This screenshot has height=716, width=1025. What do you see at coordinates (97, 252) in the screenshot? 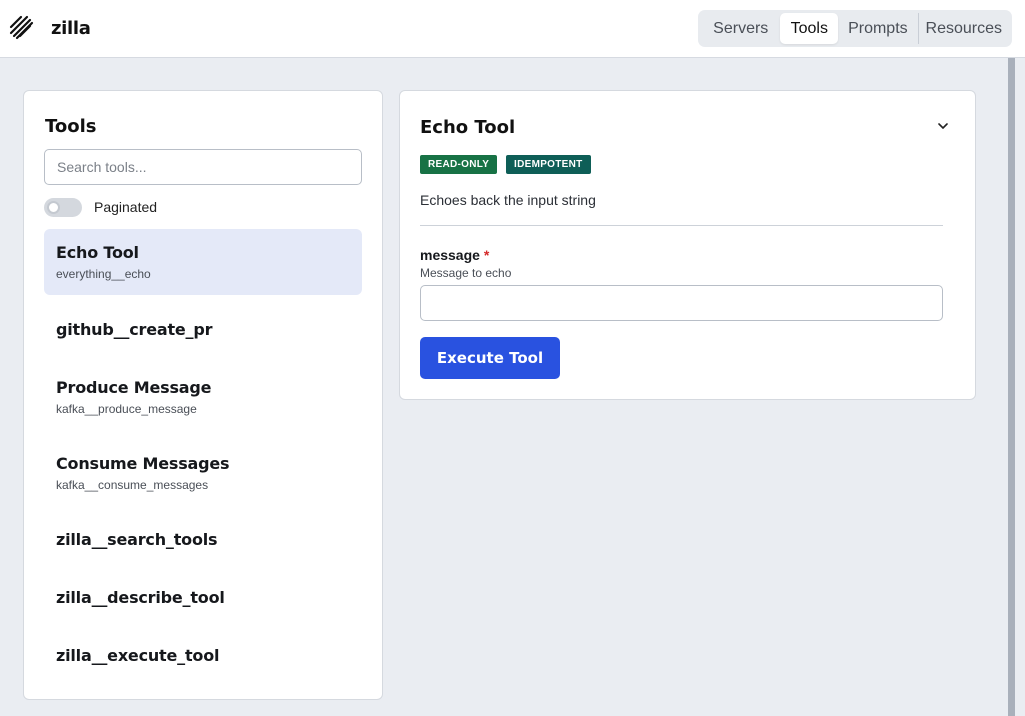
I see `tool-name: Echo Tool` at bounding box center [97, 252].